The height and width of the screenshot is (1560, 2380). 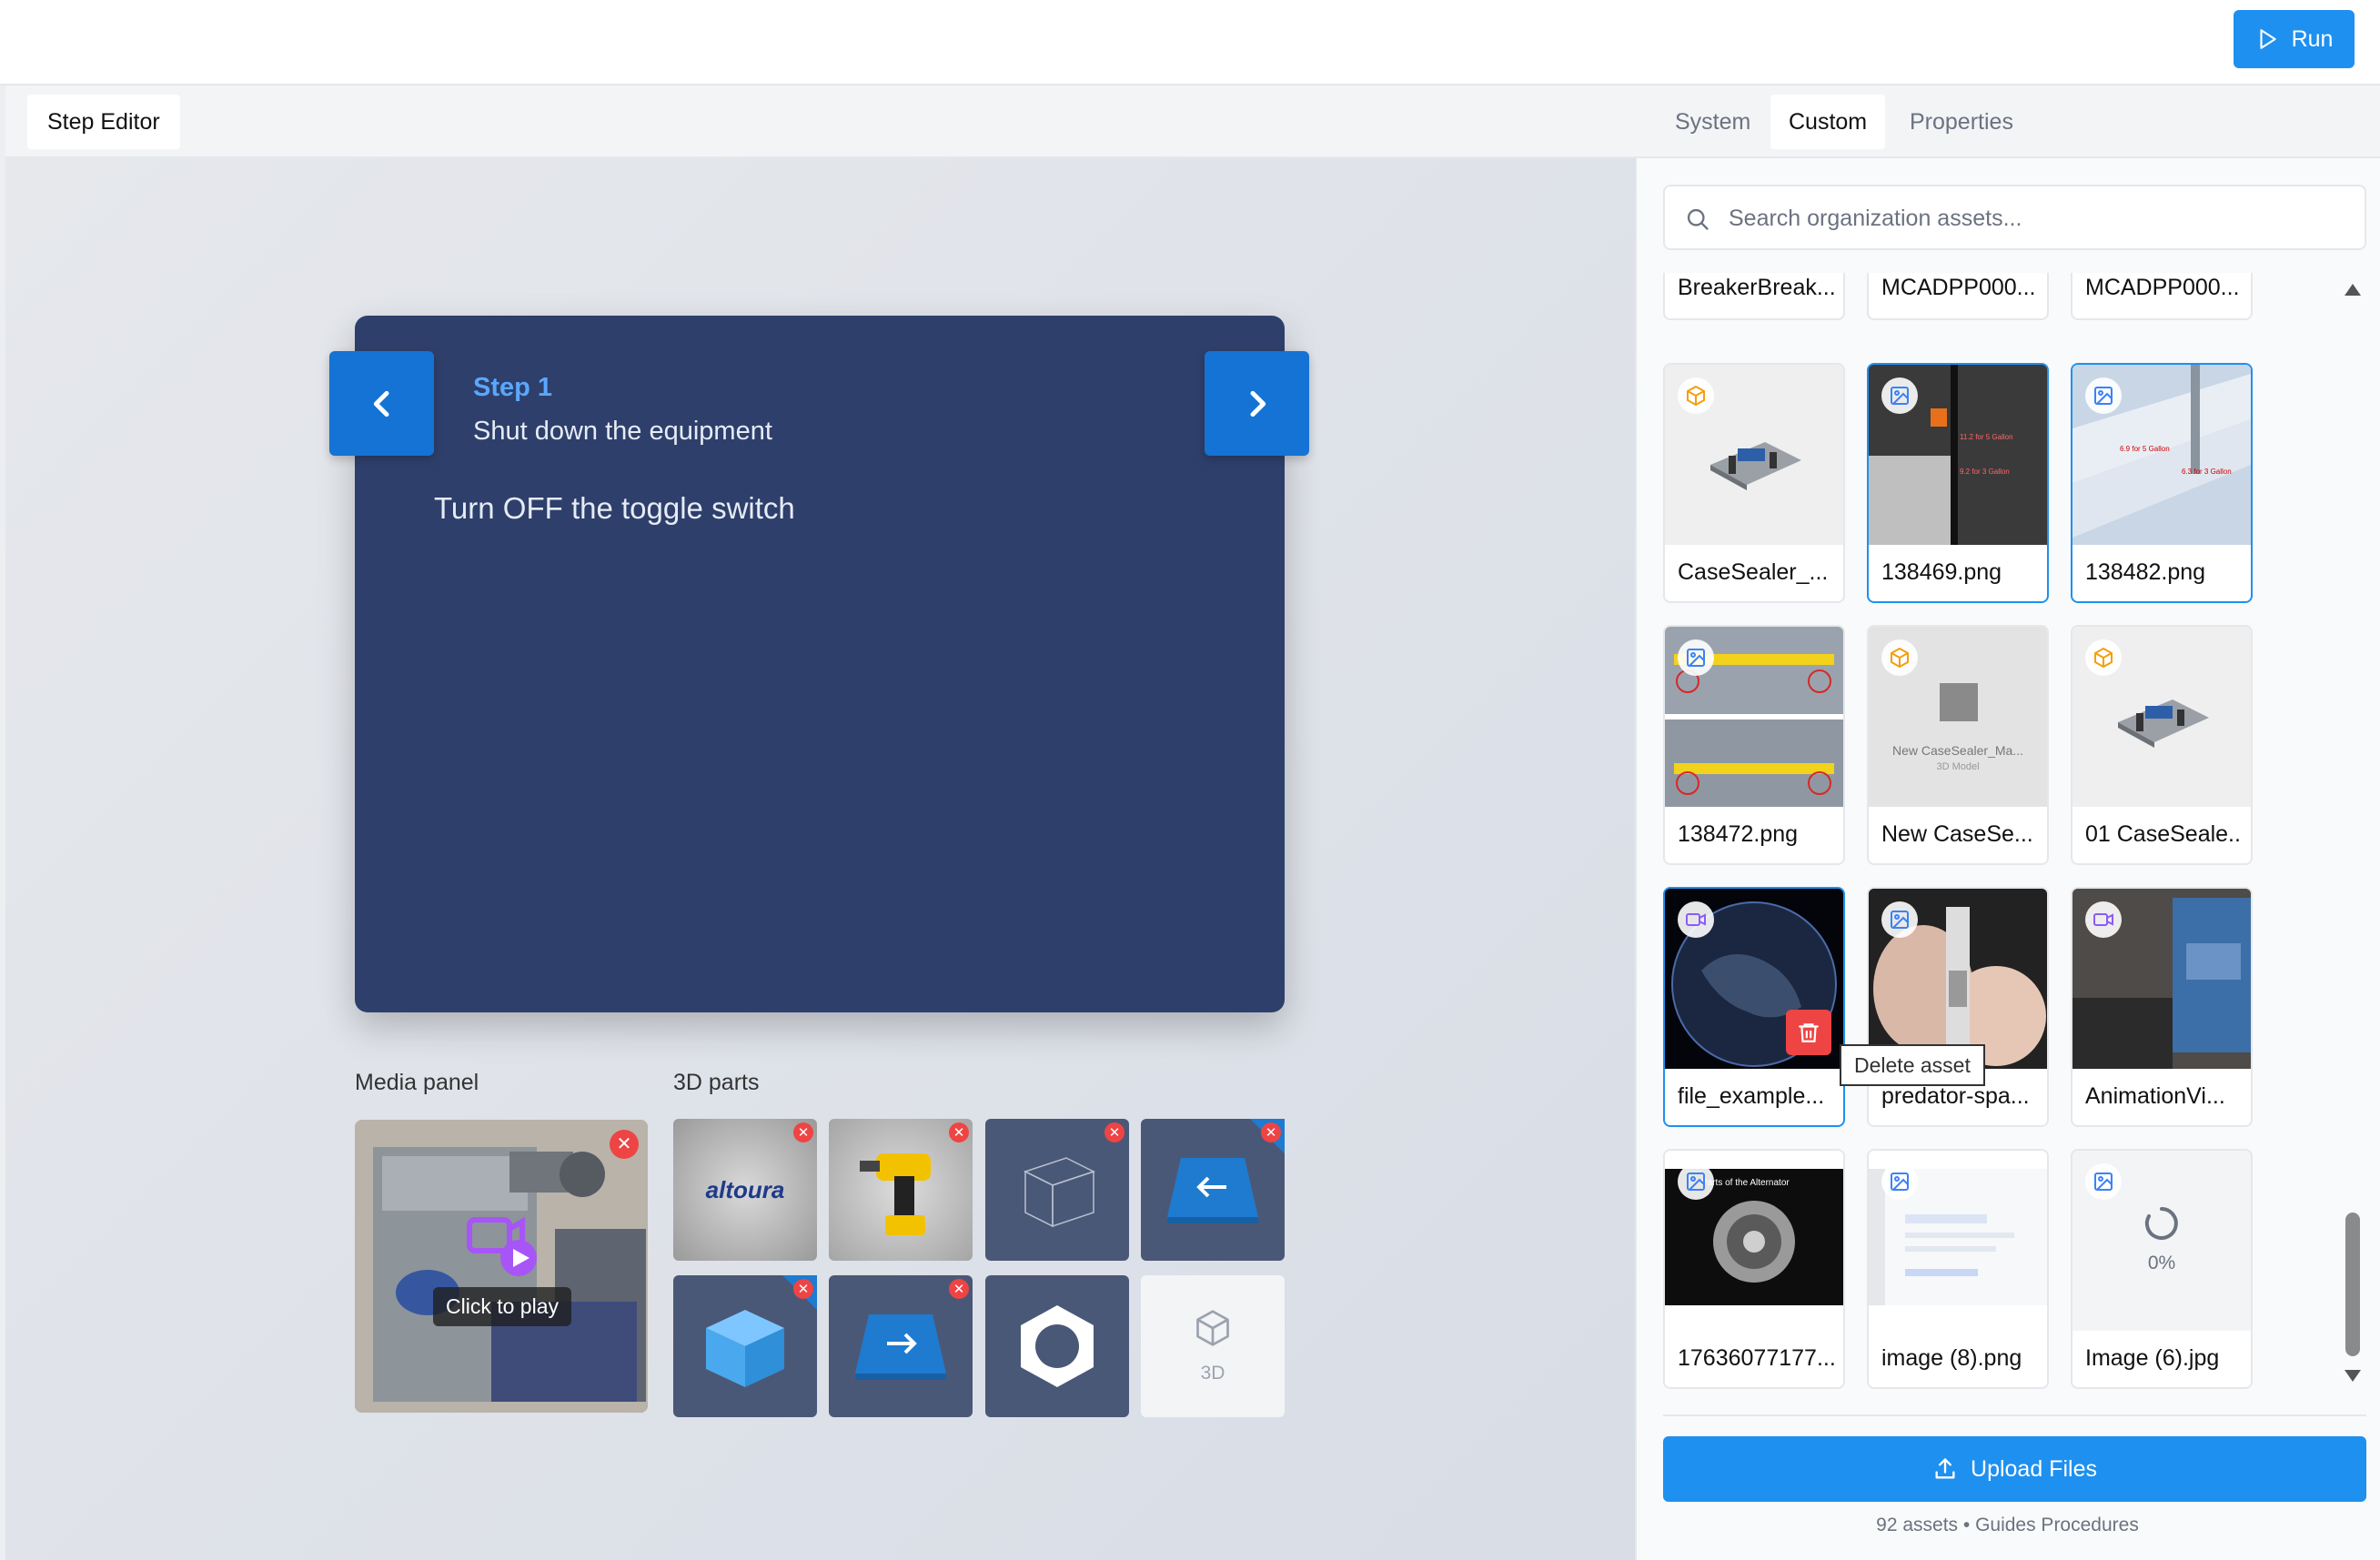 What do you see at coordinates (614, 508) in the screenshot?
I see `step-body-text: Turn OFF the toggle switch` at bounding box center [614, 508].